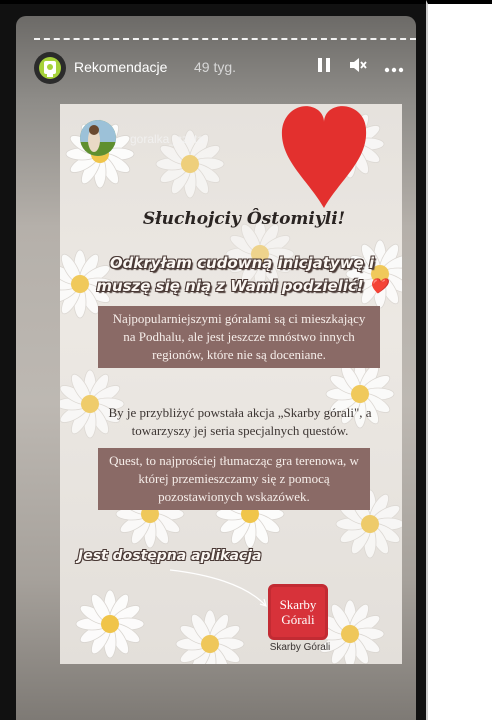 The width and height of the screenshot is (492, 720). Describe the element at coordinates (394, 69) in the screenshot. I see `more-icon` at that location.